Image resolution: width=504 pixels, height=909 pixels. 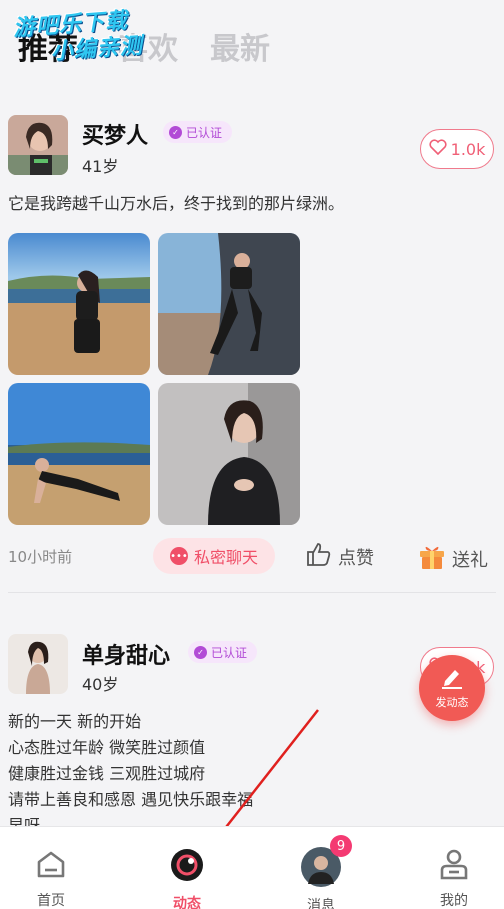 What do you see at coordinates (452, 702) in the screenshot?
I see `post-moment-label: 发动态` at bounding box center [452, 702].